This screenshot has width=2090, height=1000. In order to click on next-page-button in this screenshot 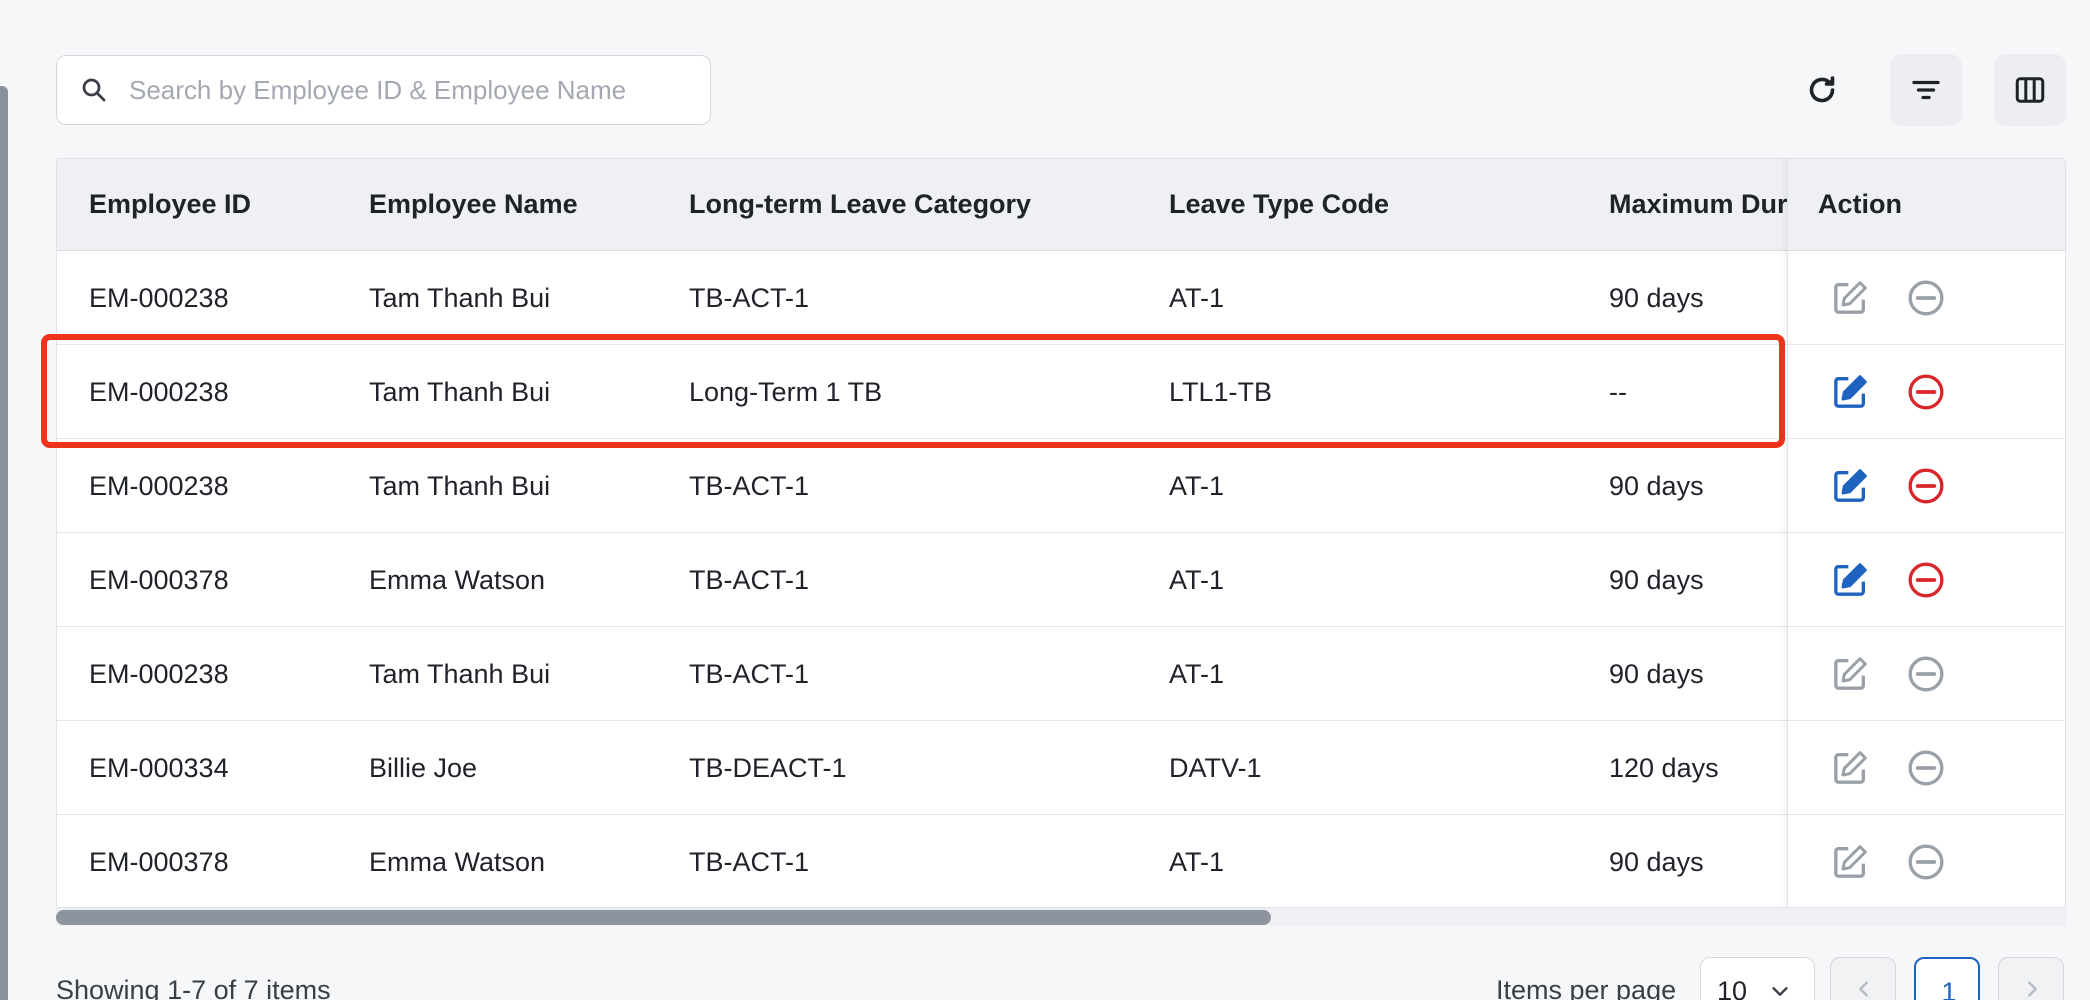, I will do `click(2031, 978)`.